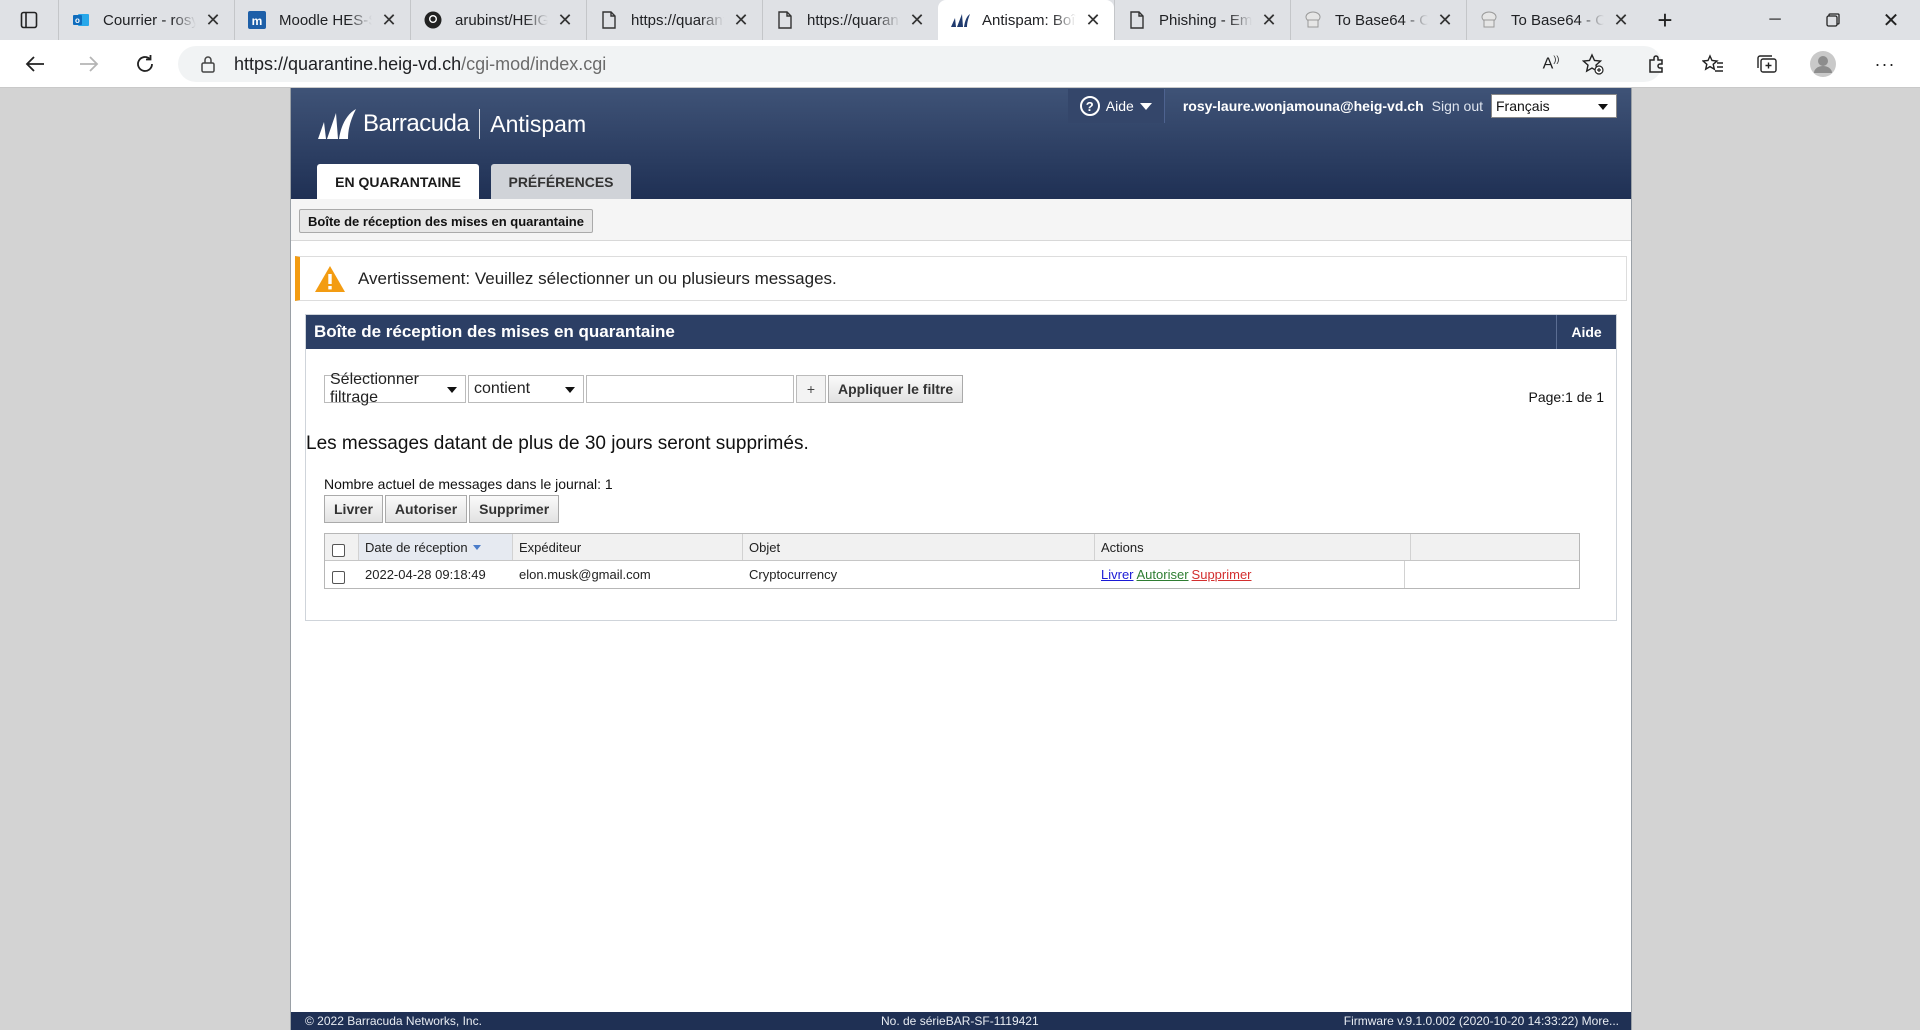 The image size is (1920, 1030). What do you see at coordinates (1253, 547) in the screenshot?
I see `column-actions: Actions` at bounding box center [1253, 547].